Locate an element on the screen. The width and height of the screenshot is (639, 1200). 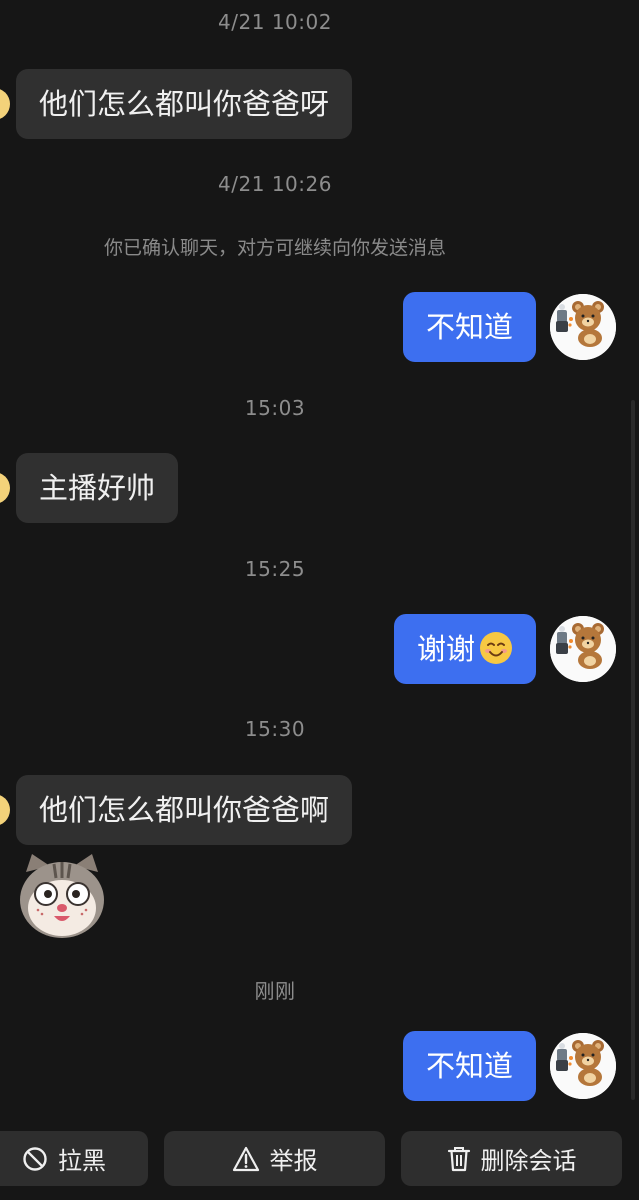
message-text: 他们怎么都叫你爸爸啊 is located at coordinates (184, 810).